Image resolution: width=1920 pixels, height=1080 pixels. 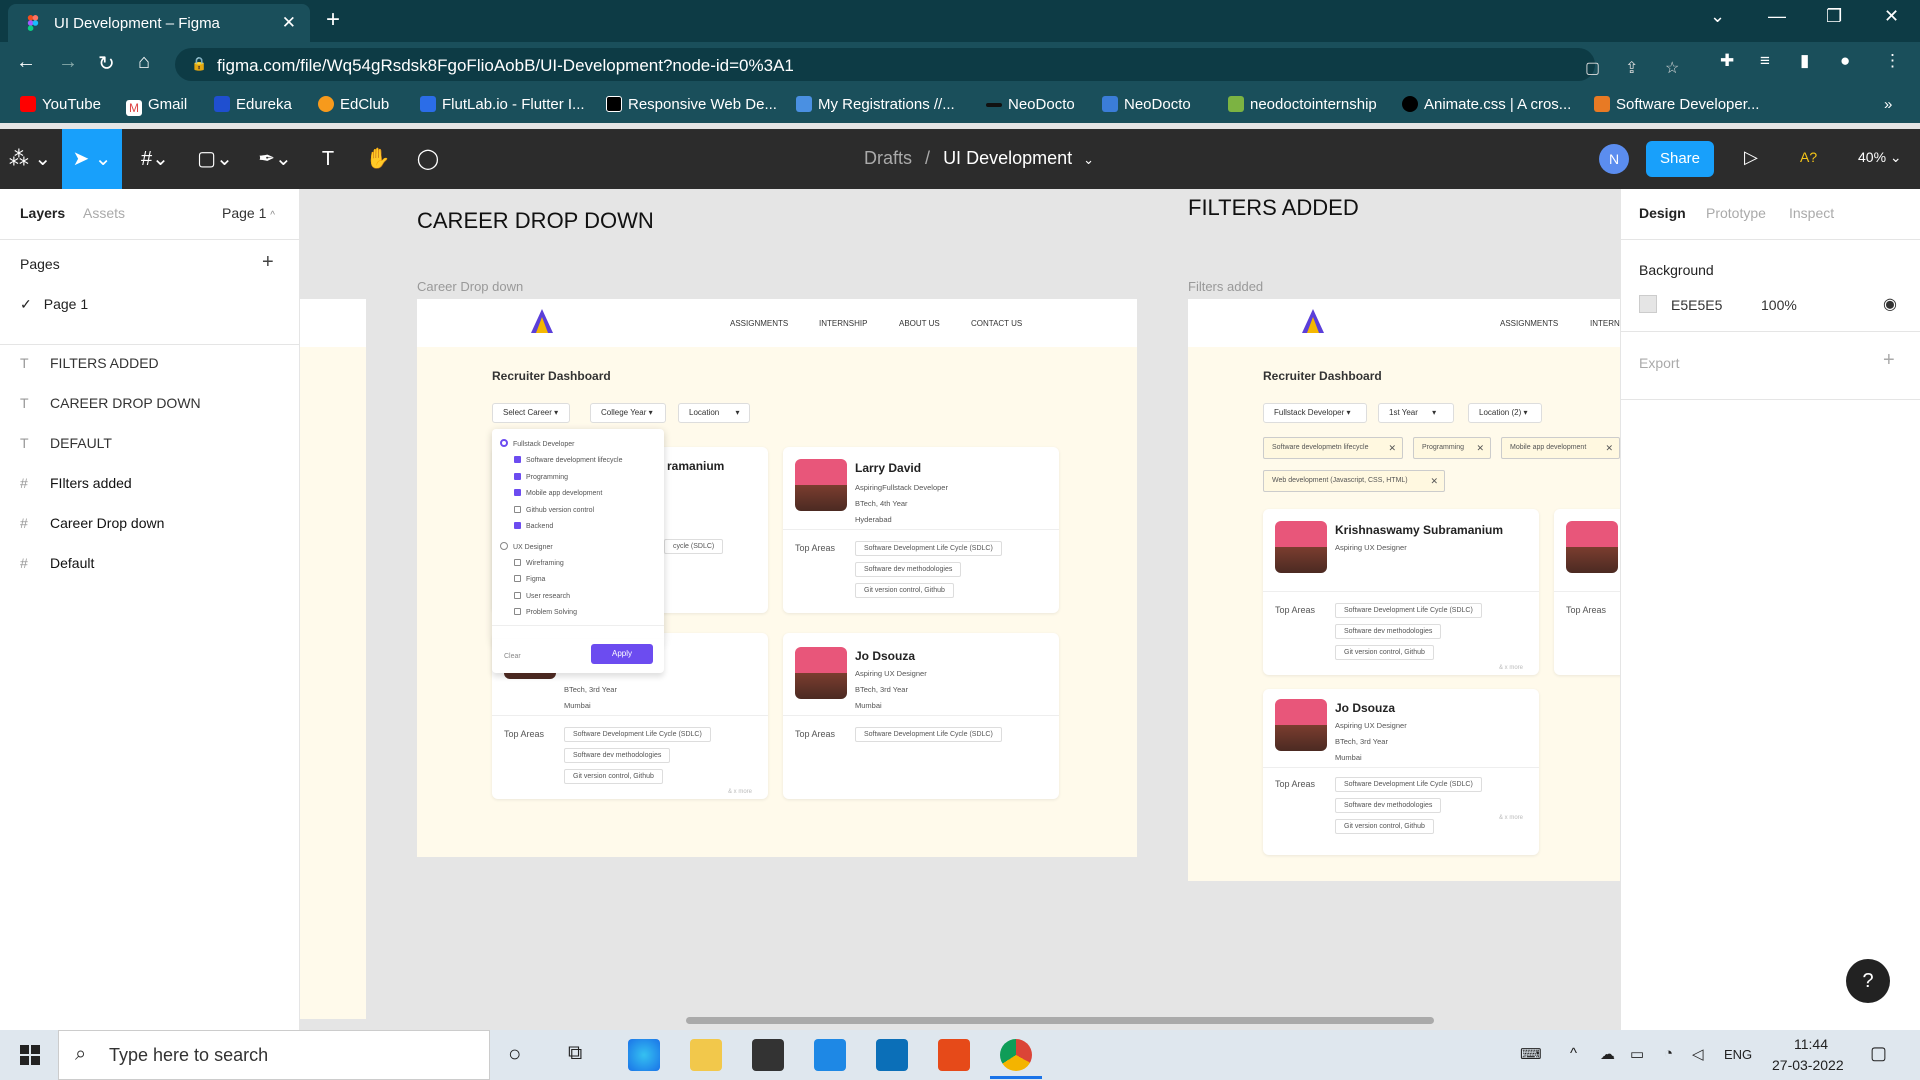 What do you see at coordinates (545, 612) in the screenshot?
I see `checkbox-option: Problem Solving` at bounding box center [545, 612].